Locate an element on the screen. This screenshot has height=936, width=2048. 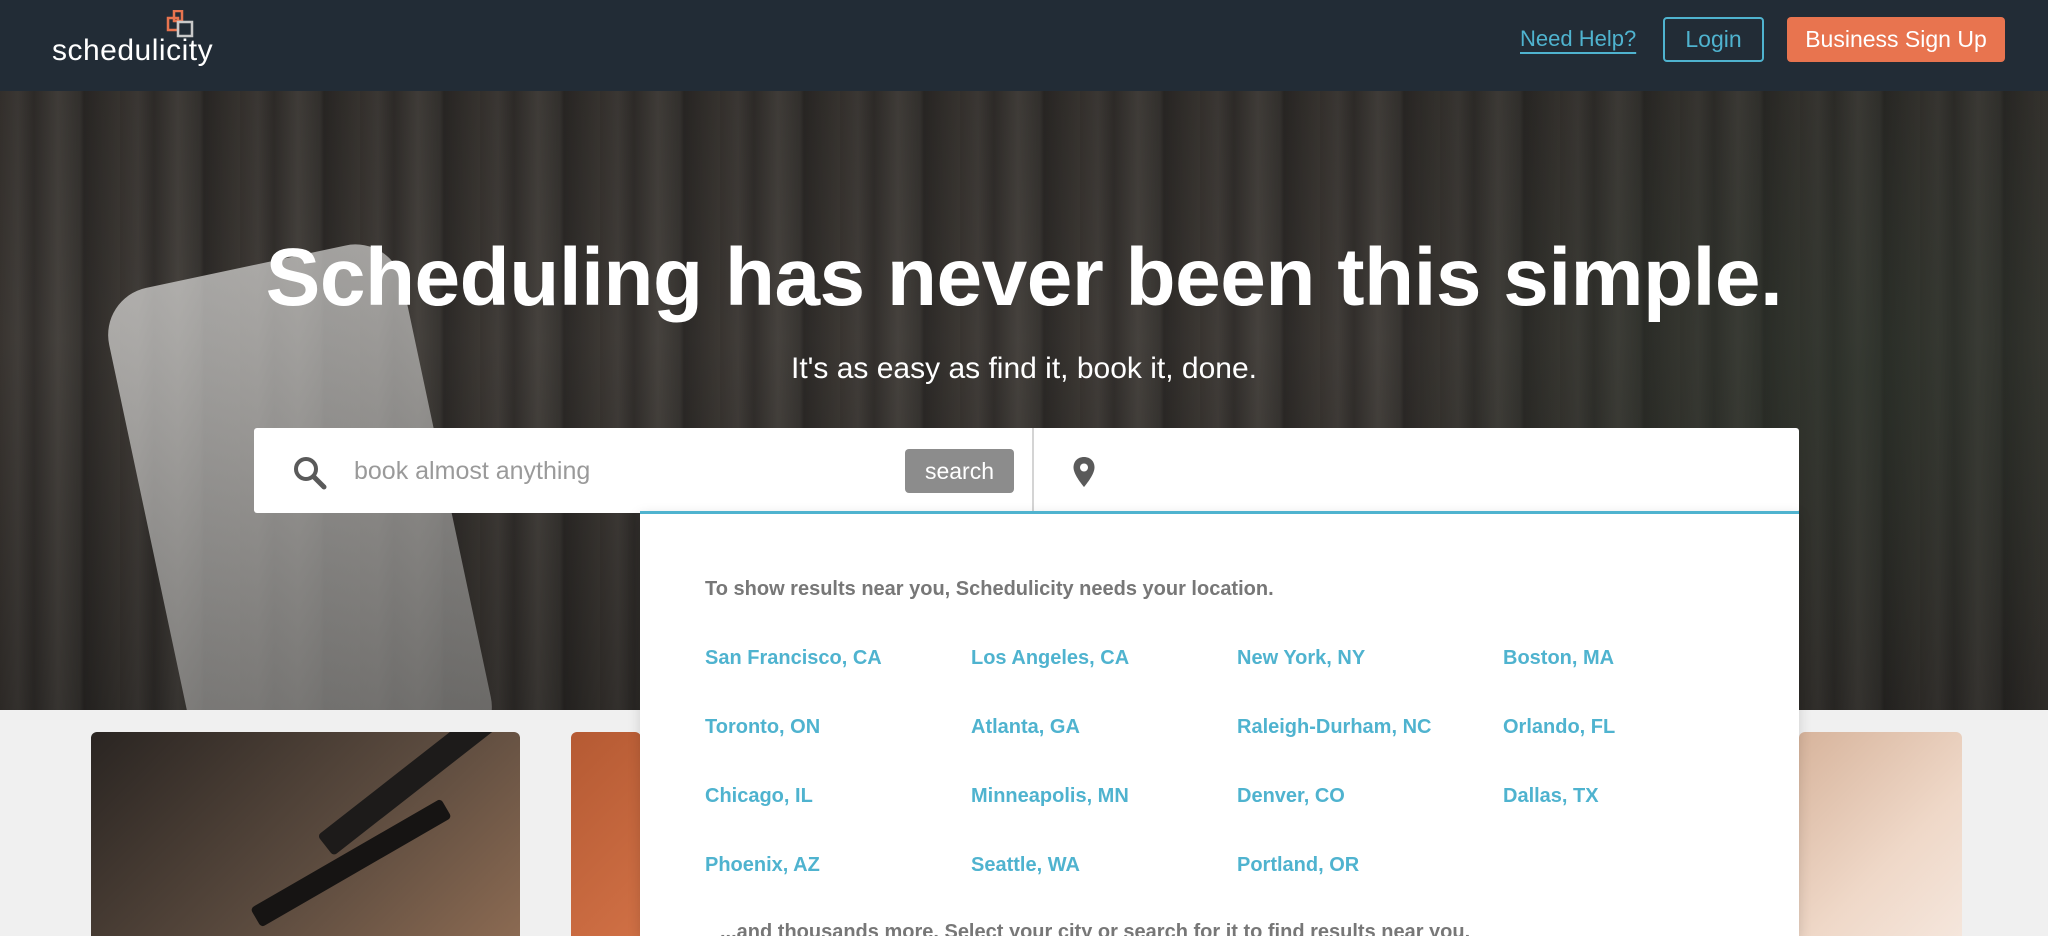
search-button: search is located at coordinates (959, 471).